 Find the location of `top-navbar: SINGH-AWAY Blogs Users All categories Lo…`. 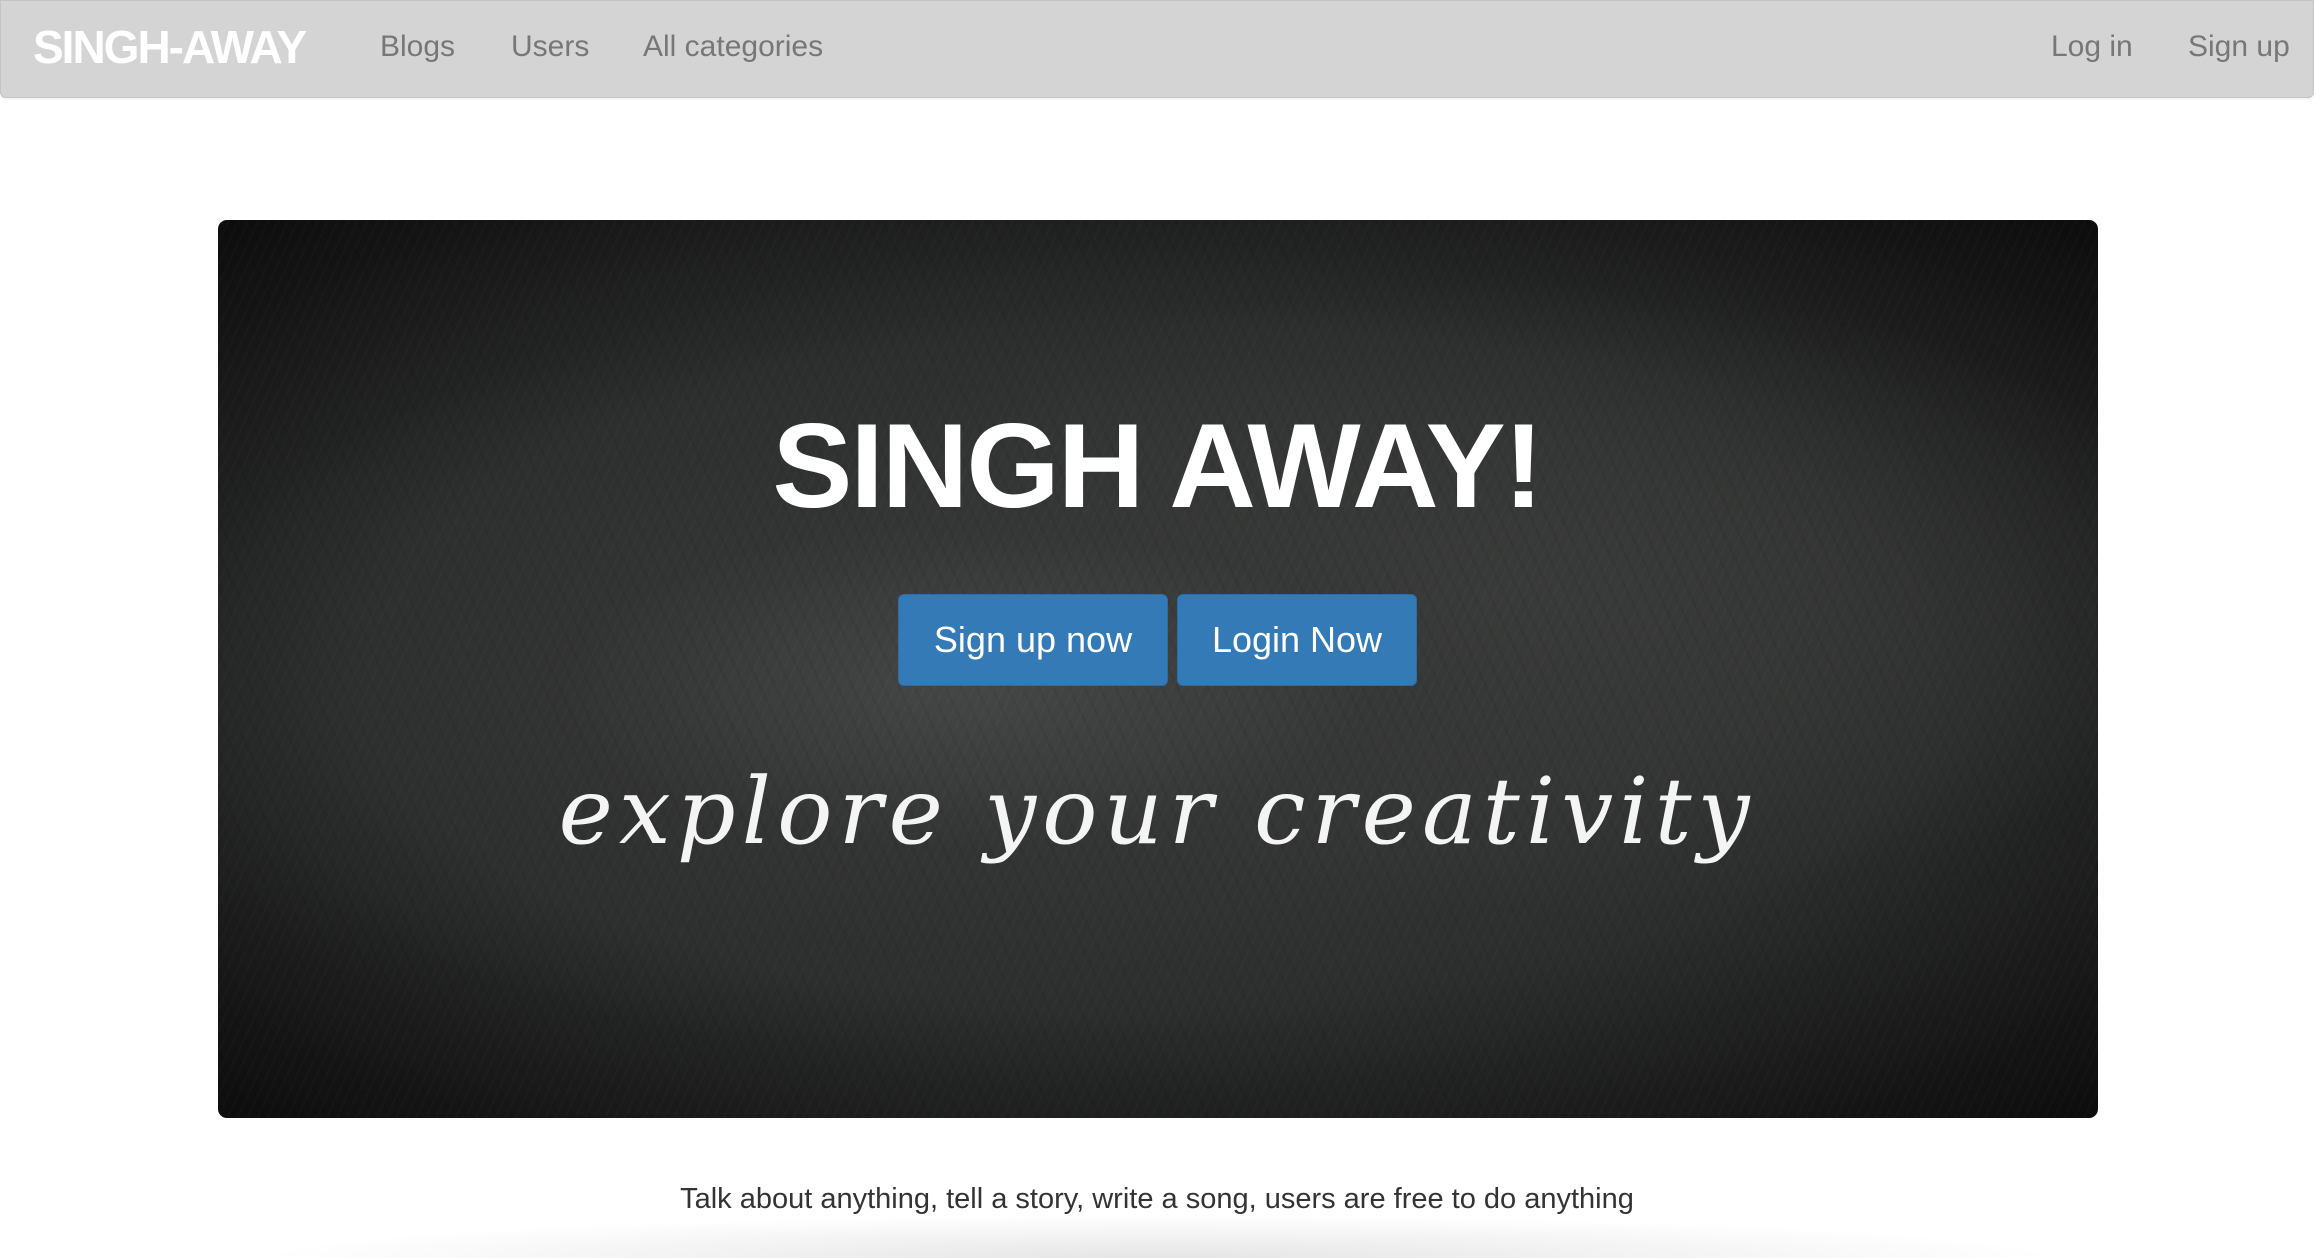

top-navbar: SINGH-AWAY Blogs Users All categories Lo… is located at coordinates (1157, 49).